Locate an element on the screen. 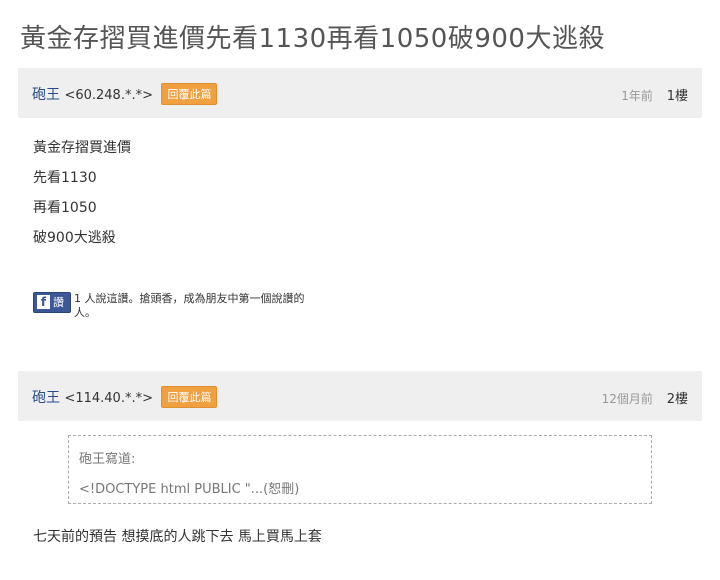 Image resolution: width=720 pixels, height=580 pixels. post-line: 再看1050 is located at coordinates (65, 208).